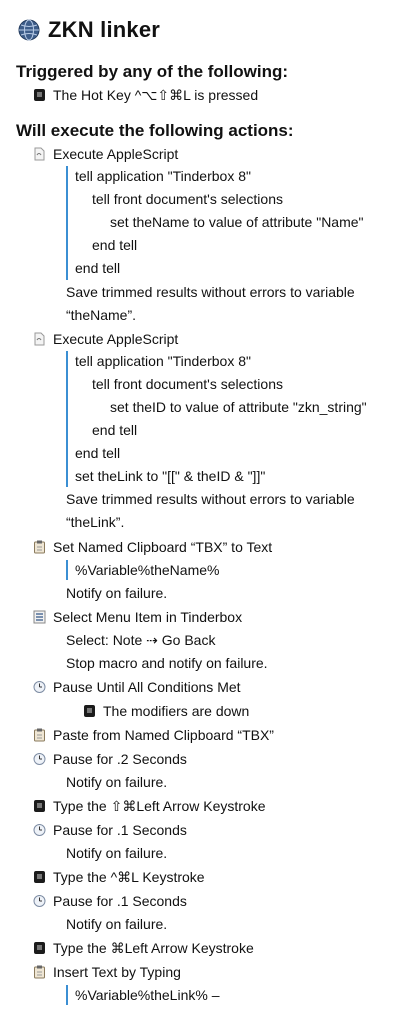 This screenshot has width=406, height=1024. What do you see at coordinates (152, 71) in the screenshot?
I see `triggers-heading: Triggered by any of the following:` at bounding box center [152, 71].